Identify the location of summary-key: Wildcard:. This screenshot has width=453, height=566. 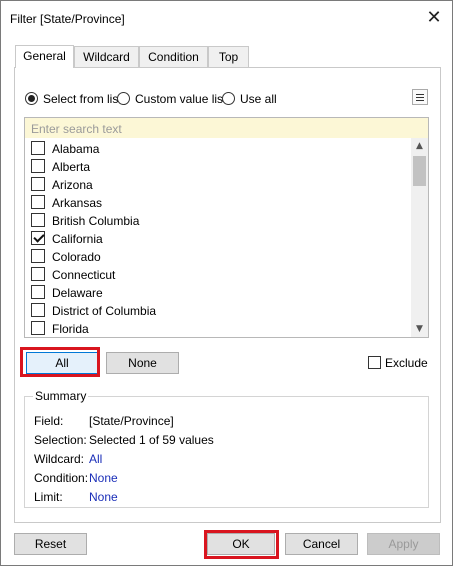
(59, 459).